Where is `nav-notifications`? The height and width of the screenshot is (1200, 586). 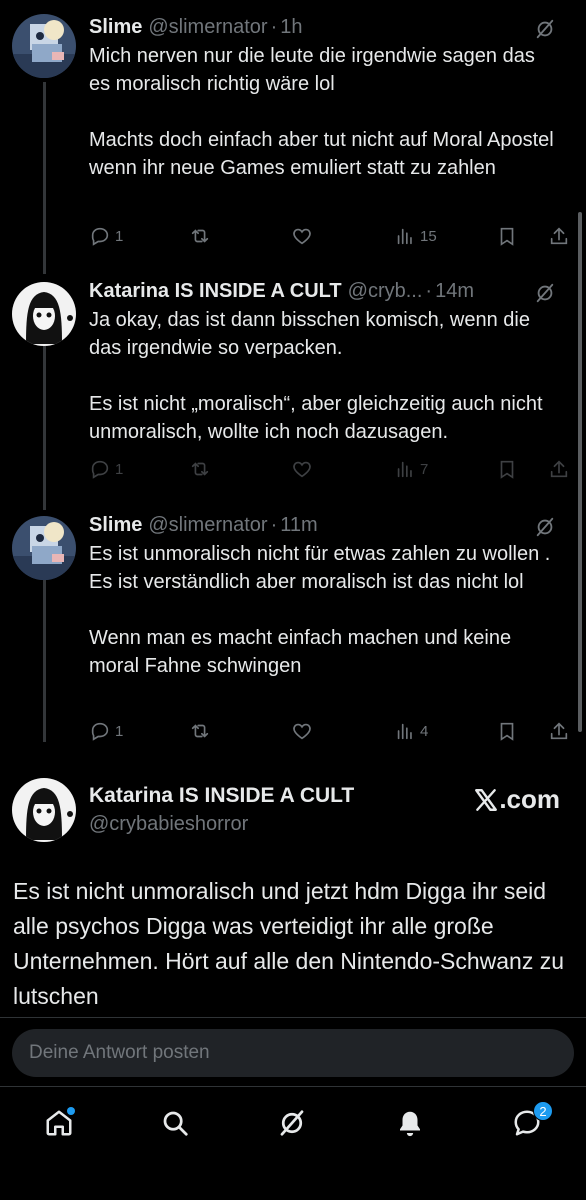
nav-notifications is located at coordinates (410, 1123).